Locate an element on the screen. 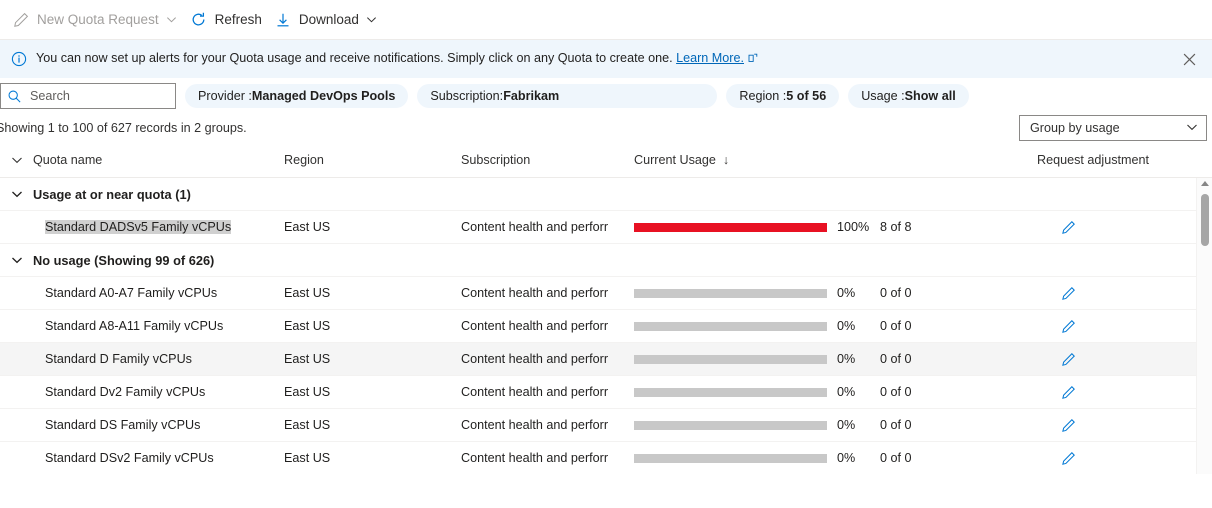 The width and height of the screenshot is (1212, 508). header-current-usage: Current Usage ↓ is located at coordinates (835, 160).